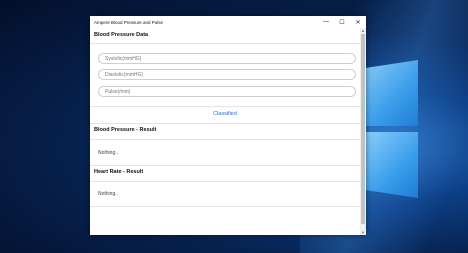  Describe the element at coordinates (227, 74) in the screenshot. I see `diastolic-input` at that location.